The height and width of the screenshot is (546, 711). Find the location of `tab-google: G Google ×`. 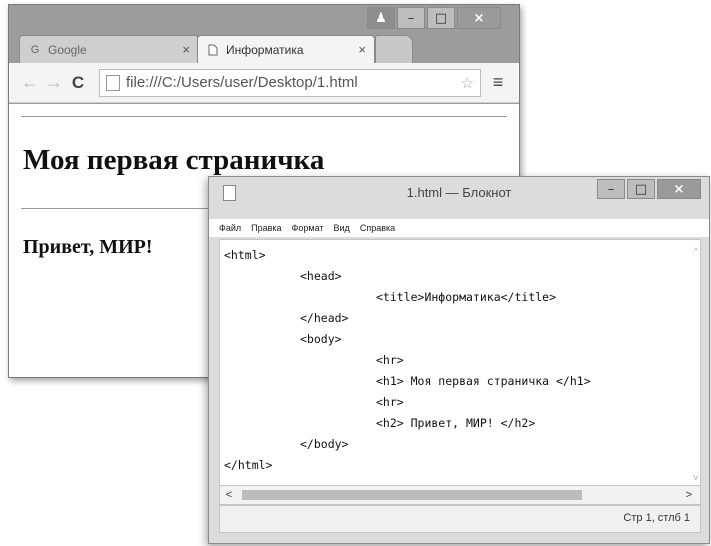

tab-google: G Google × is located at coordinates (109, 49).